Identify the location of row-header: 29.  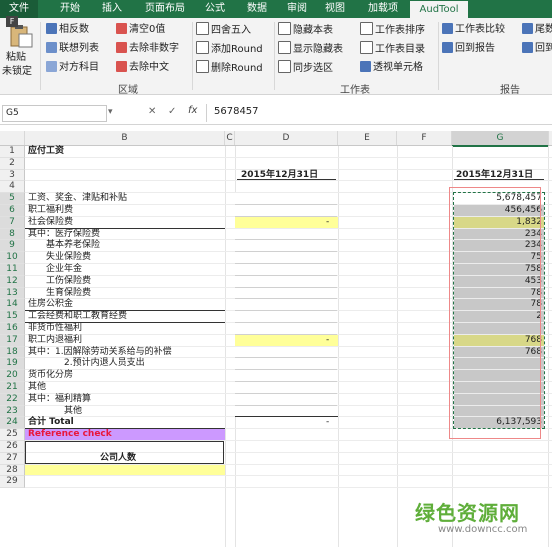
(12, 482).